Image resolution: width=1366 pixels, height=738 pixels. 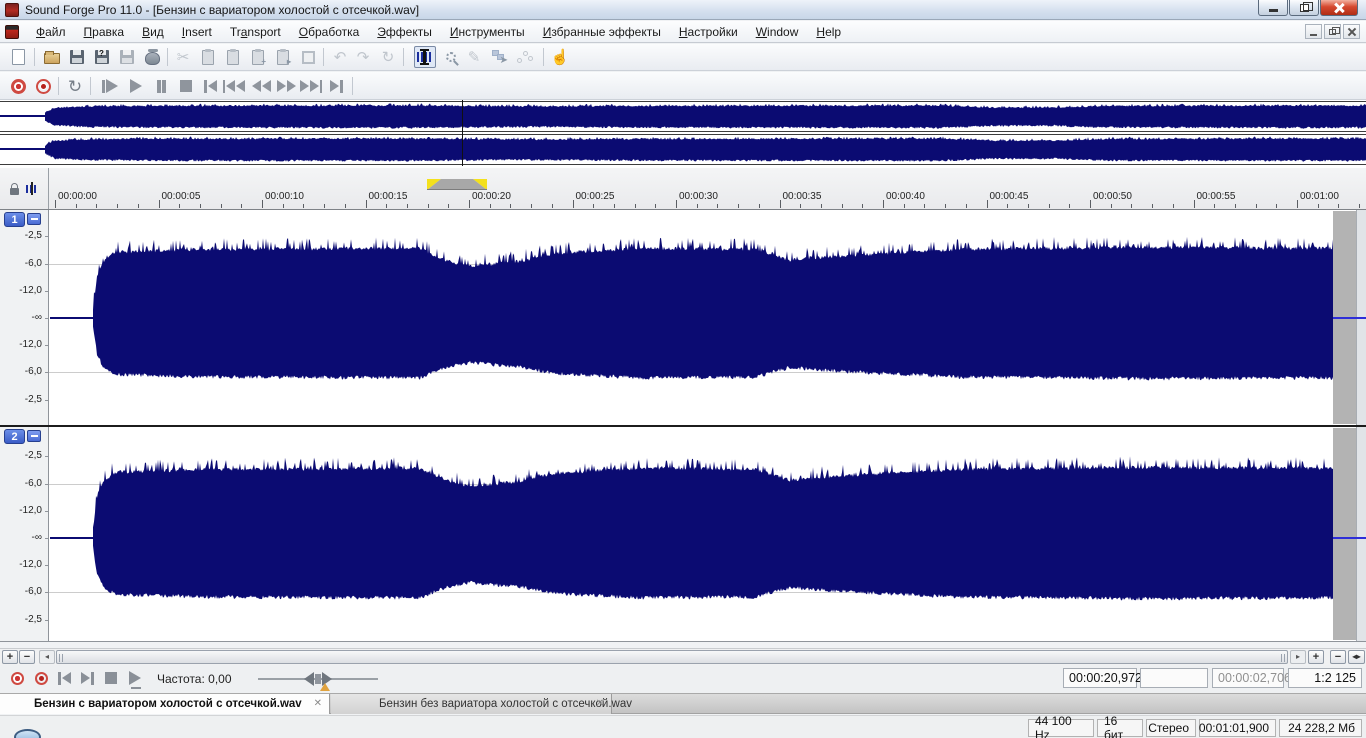 I want to click on pause-button, so click(x=161, y=86).